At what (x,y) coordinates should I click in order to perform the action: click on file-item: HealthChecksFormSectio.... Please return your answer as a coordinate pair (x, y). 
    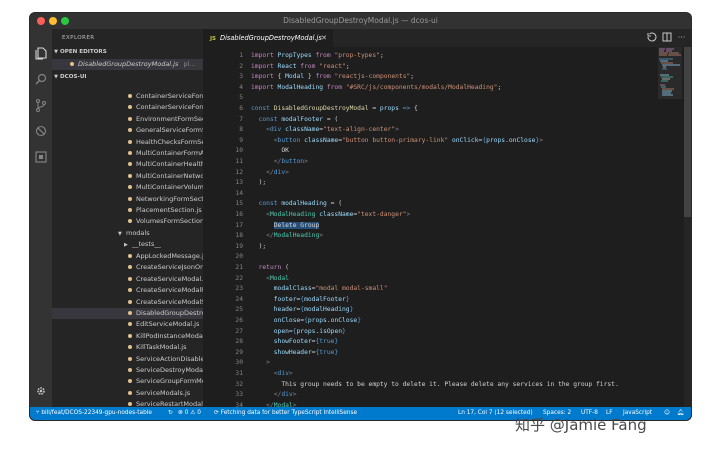
    Looking at the image, I should click on (127, 142).